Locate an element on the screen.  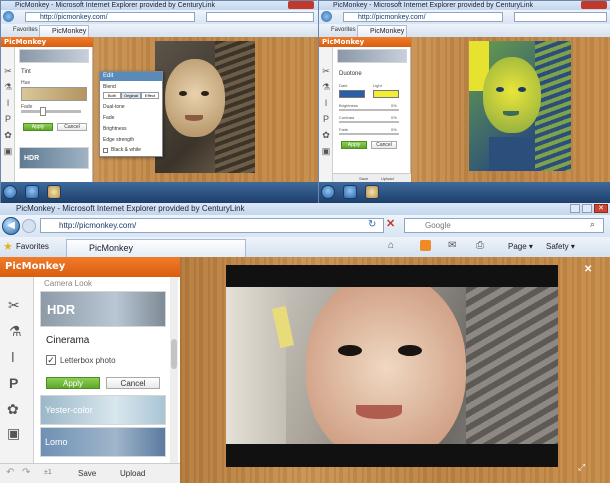
blend-option-both: Both is located at coordinates (112, 95).